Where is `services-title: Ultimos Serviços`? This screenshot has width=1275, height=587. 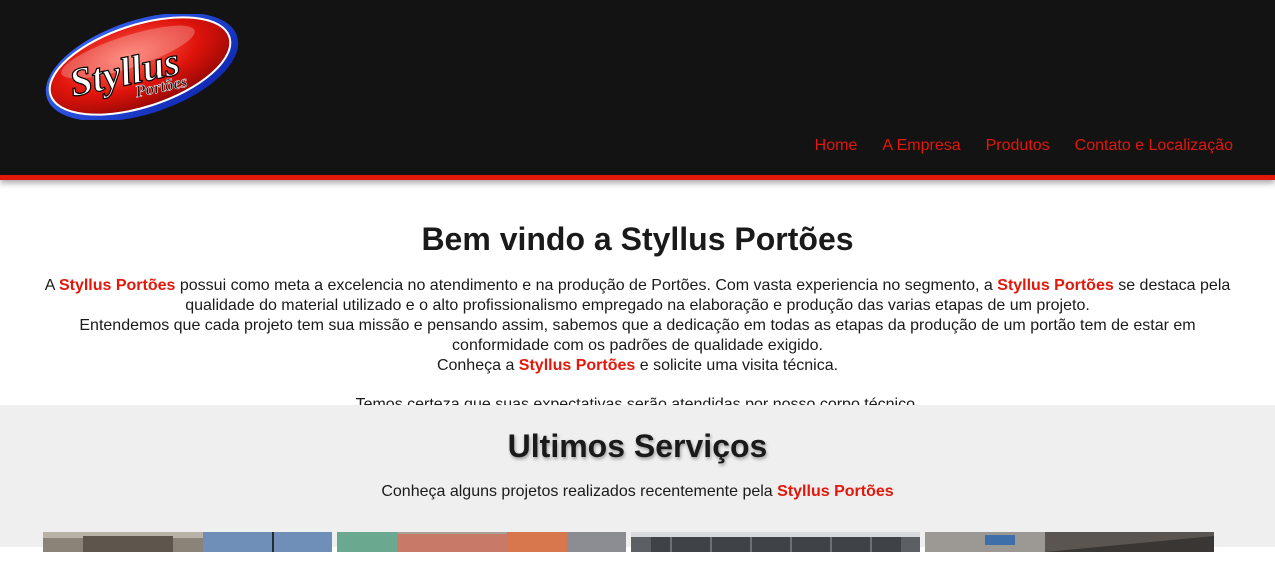
services-title: Ultimos Serviços is located at coordinates (637, 446).